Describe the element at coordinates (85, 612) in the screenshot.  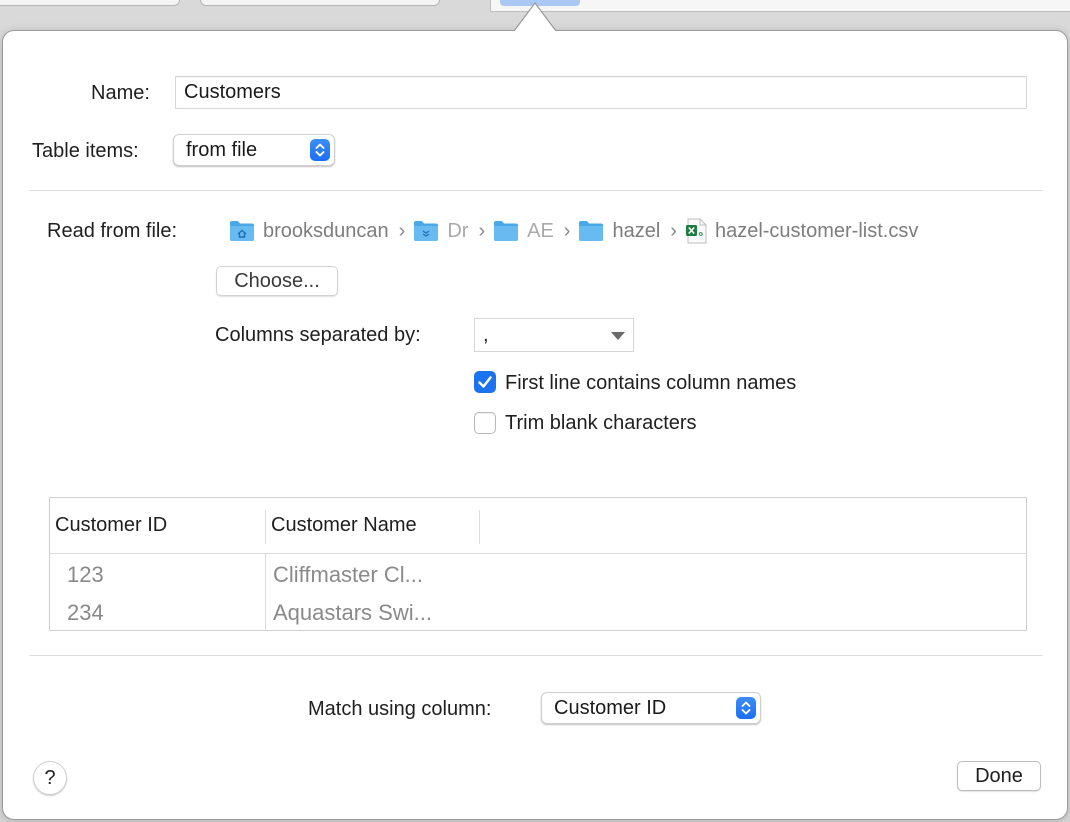
I see `cell-customer-id: 234` at that location.